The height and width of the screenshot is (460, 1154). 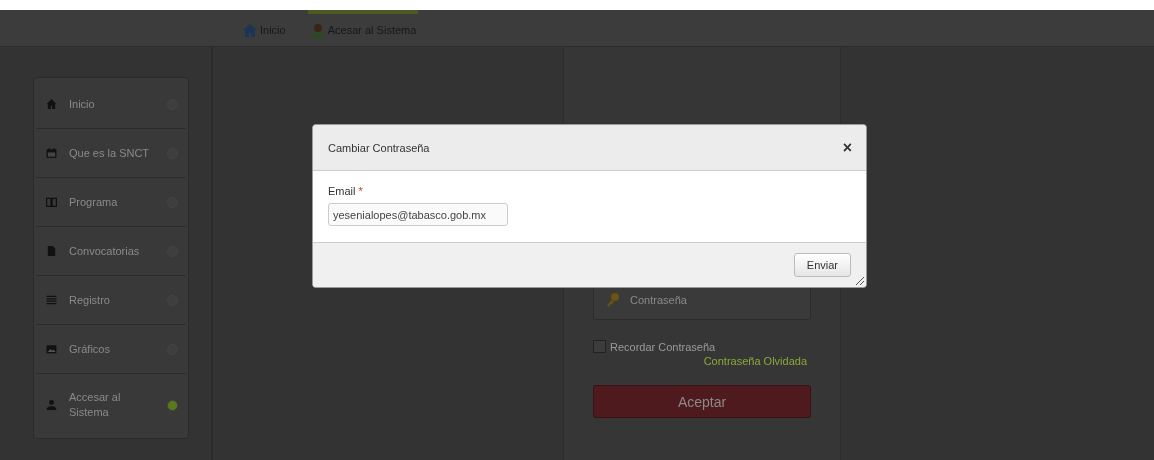 I want to click on house-icon, so click(x=250, y=30).